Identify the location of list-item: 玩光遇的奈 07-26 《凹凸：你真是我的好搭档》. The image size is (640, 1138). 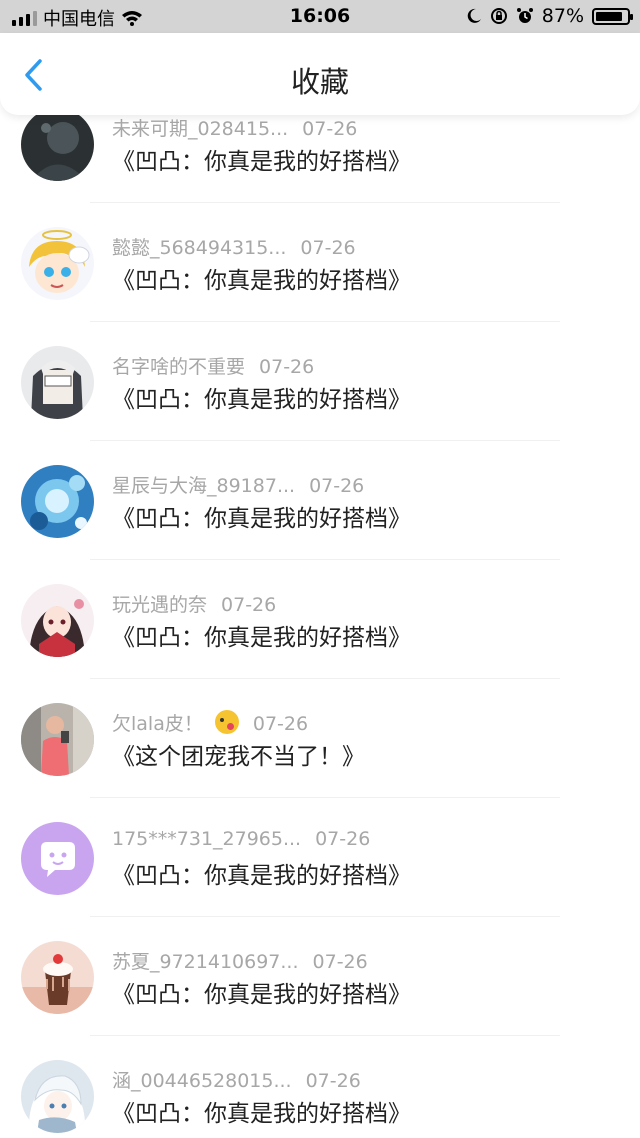
(320, 619).